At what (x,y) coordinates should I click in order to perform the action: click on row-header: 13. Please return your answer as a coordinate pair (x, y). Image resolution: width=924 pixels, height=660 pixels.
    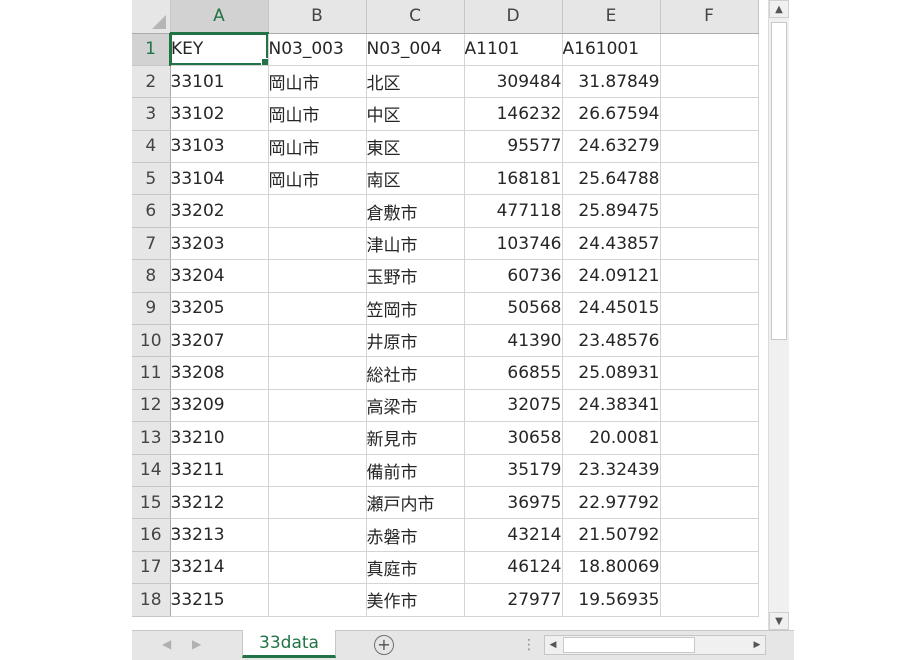
    Looking at the image, I should click on (151, 438).